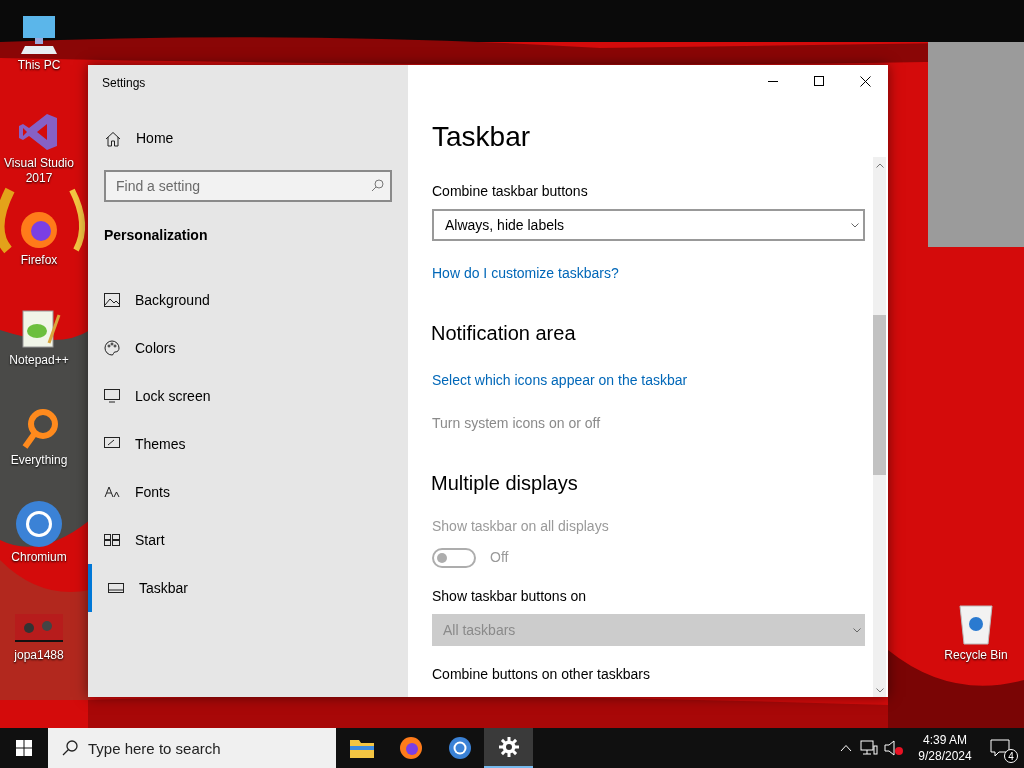 The width and height of the screenshot is (1024, 768). I want to click on brush-icon, so click(112, 444).